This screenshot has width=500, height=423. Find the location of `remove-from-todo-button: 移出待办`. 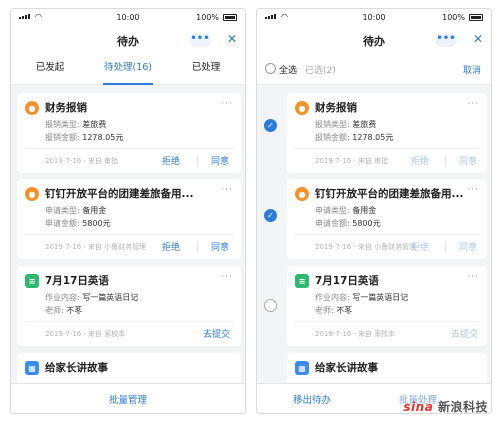

remove-from-todo-button: 移出待办 is located at coordinates (312, 399).